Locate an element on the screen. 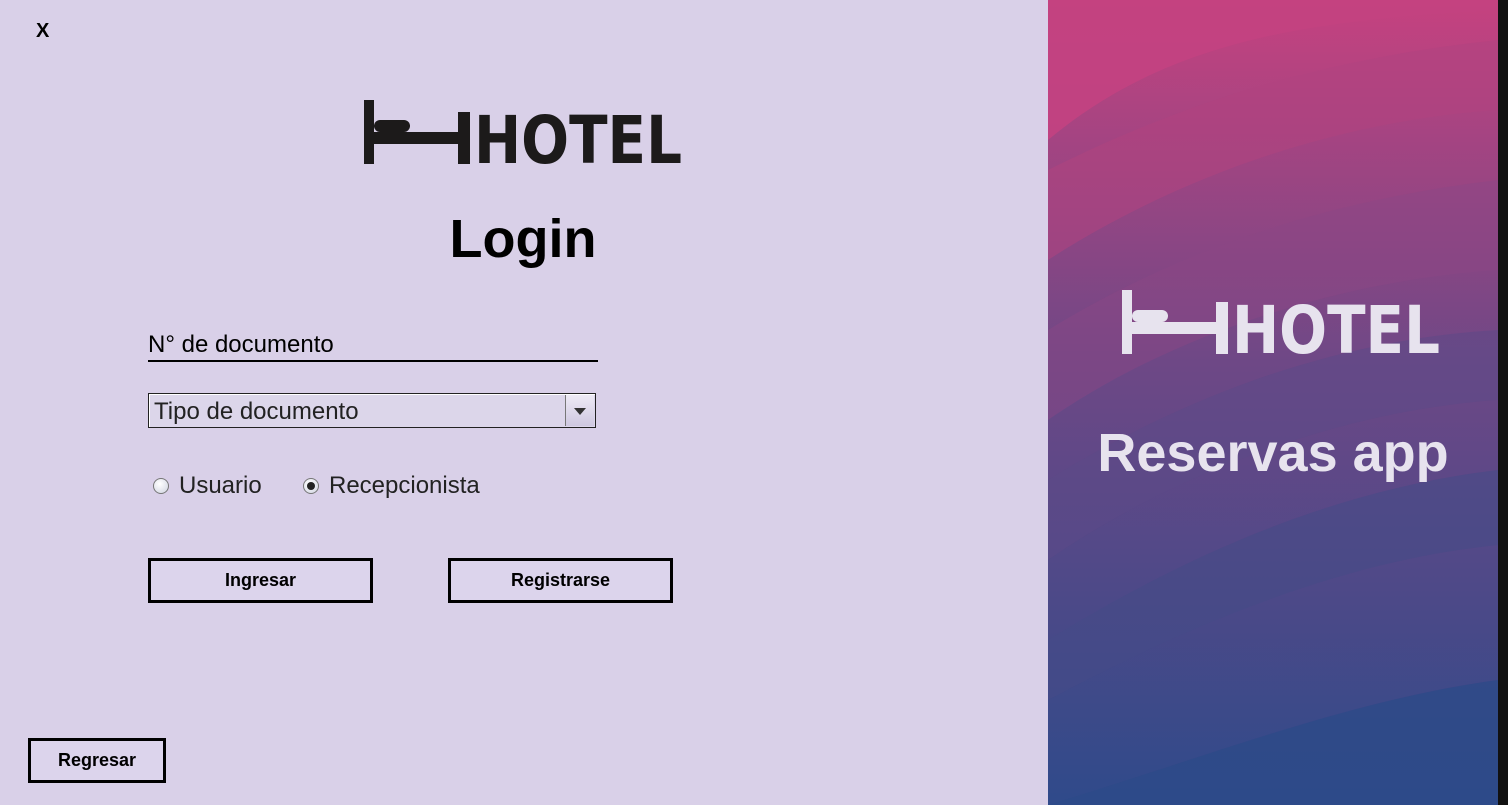 Image resolution: width=1508 pixels, height=805 pixels. app-name: Reservas app is located at coordinates (1273, 453).